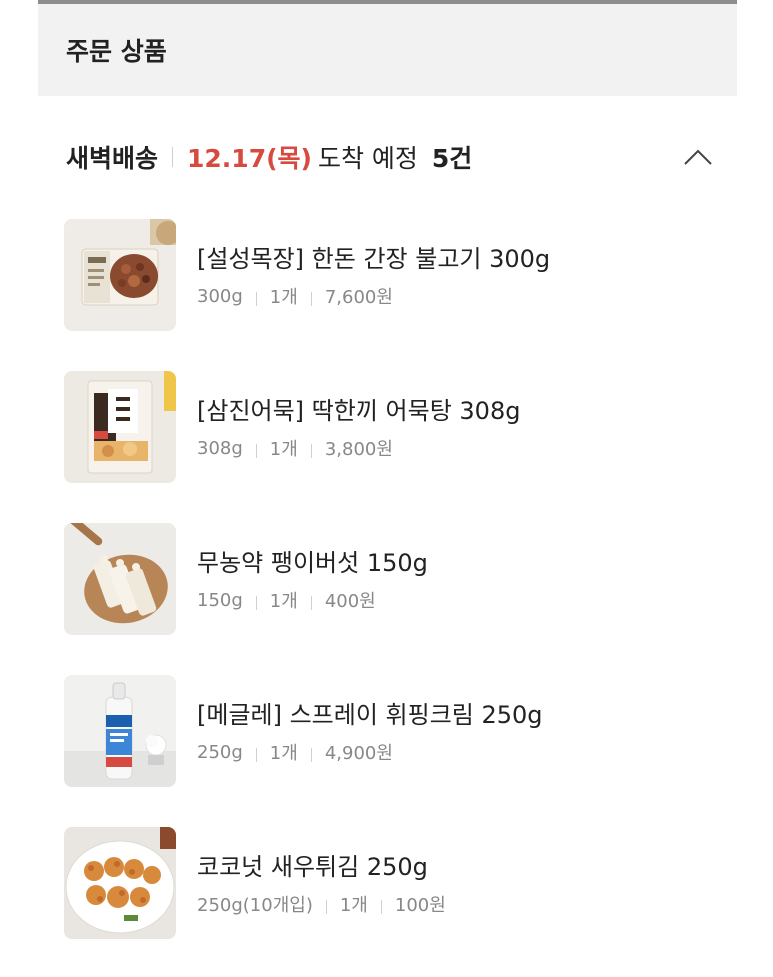 This screenshot has width=773, height=977. What do you see at coordinates (452, 158) in the screenshot?
I see `item-count: 5건` at bounding box center [452, 158].